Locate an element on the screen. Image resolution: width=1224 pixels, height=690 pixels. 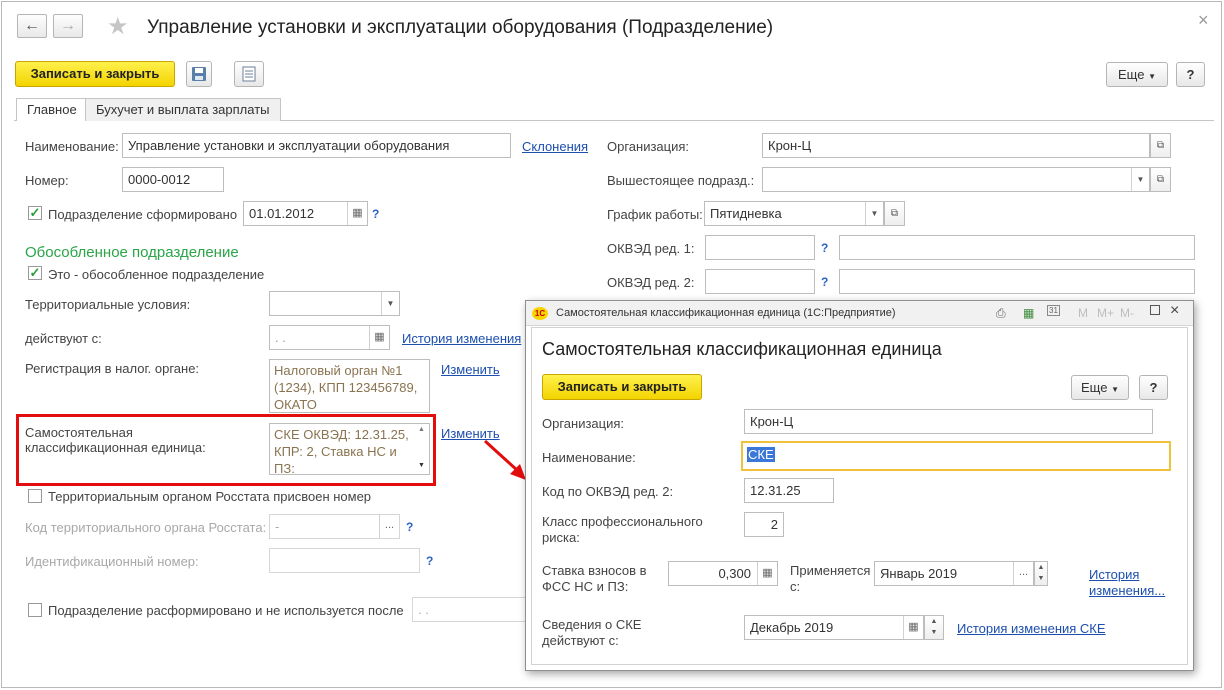
okved1-input is located at coordinates (760, 247).